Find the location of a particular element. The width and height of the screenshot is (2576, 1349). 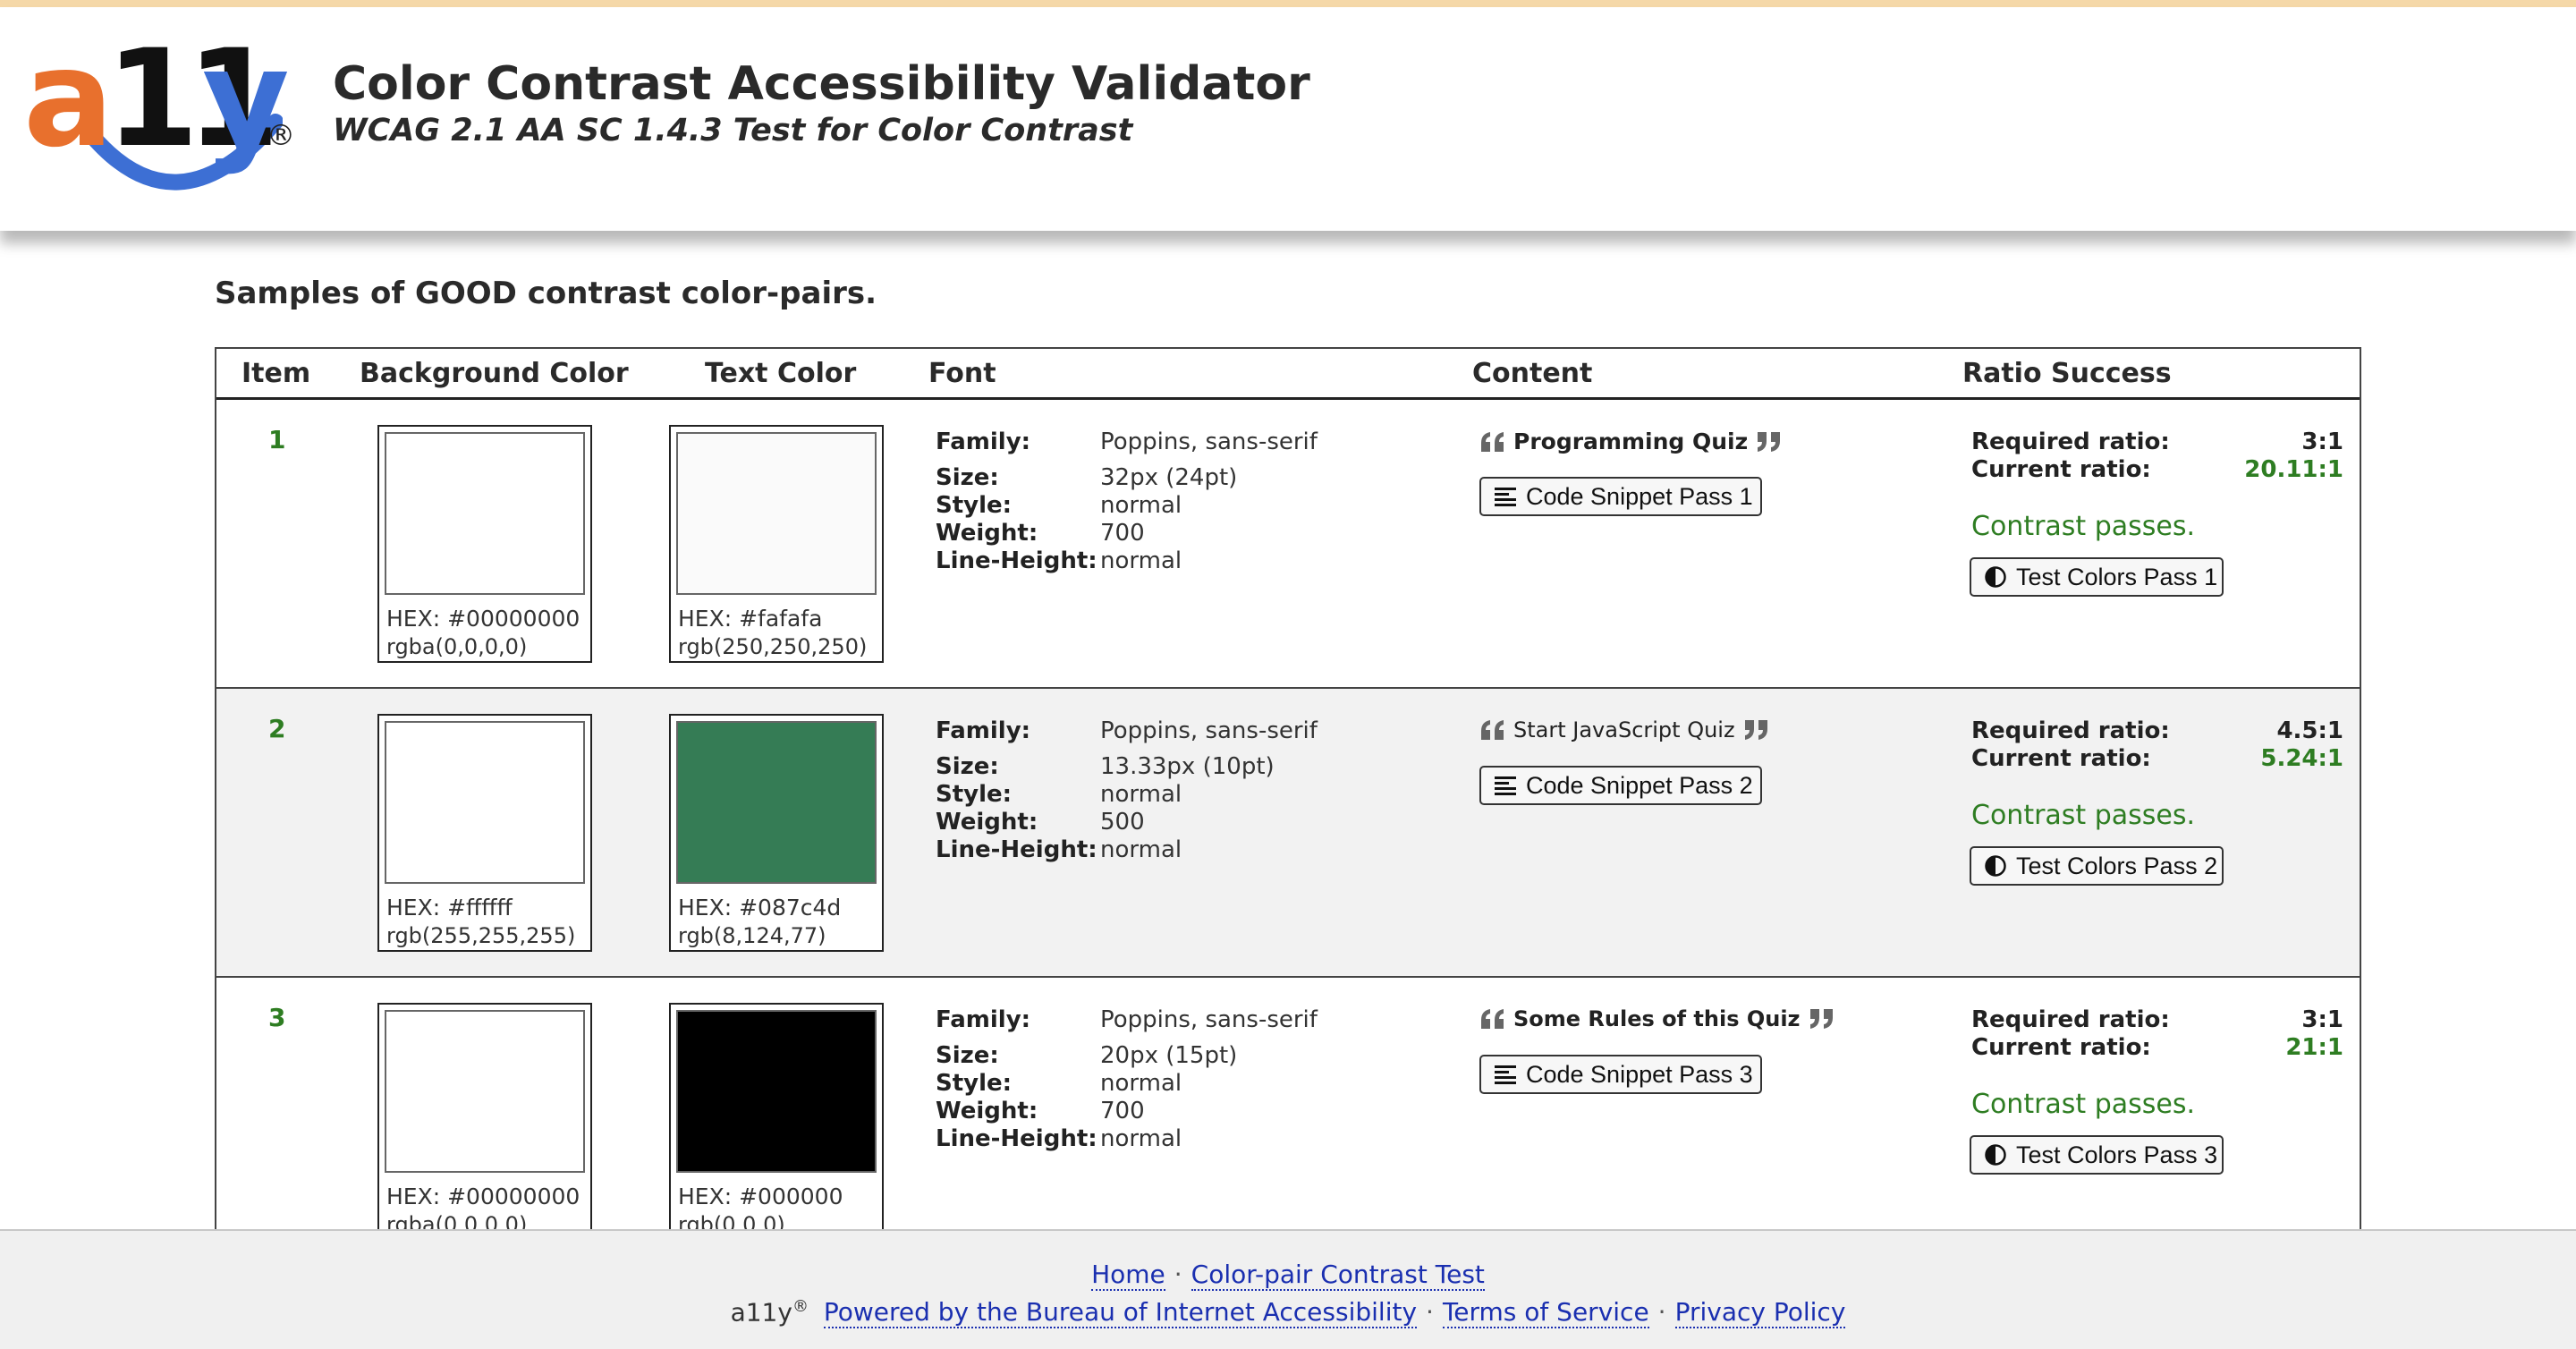

font-size-value: 32px (24pt) is located at coordinates (1169, 477).